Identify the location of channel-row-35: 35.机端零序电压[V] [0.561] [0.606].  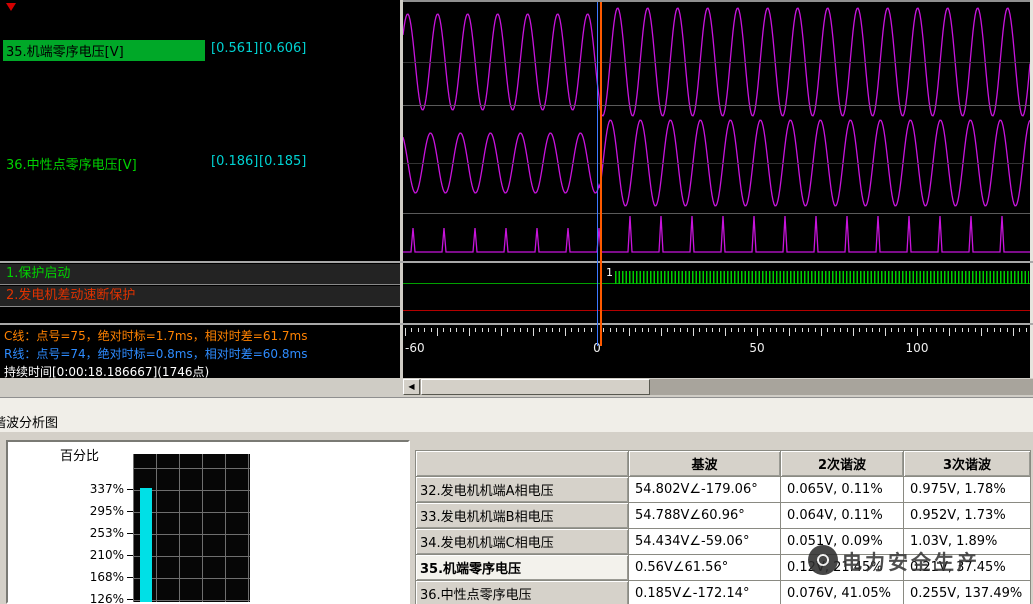
(200, 50).